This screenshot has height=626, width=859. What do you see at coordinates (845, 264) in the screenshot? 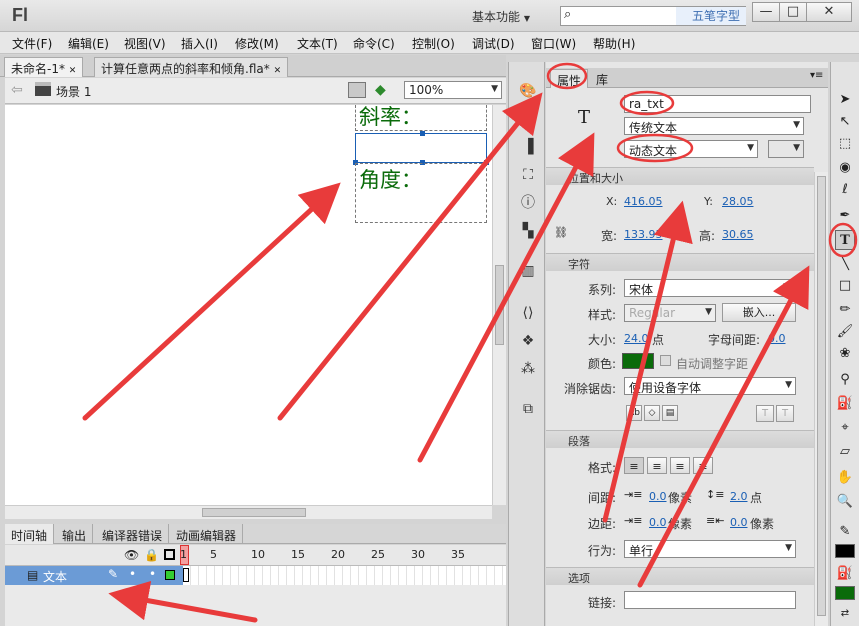
I see `line-tool-icon: ╲` at bounding box center [845, 264].